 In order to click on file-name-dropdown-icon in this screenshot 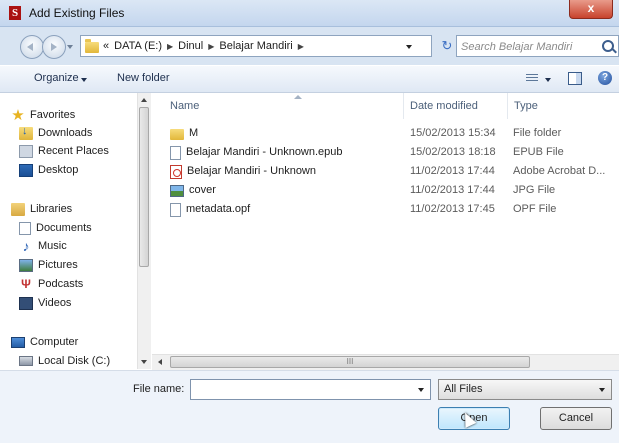, I will do `click(421, 390)`.